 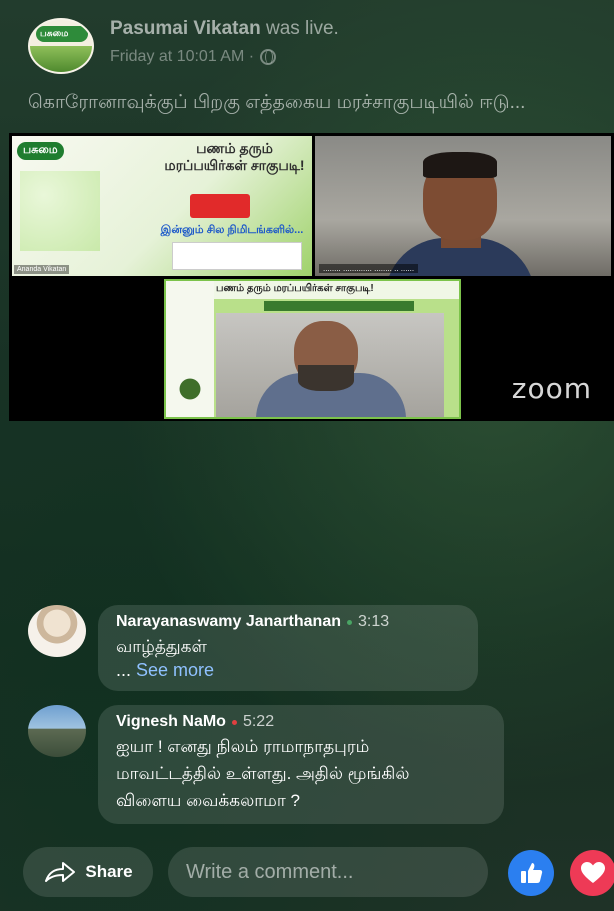 What do you see at coordinates (460, 165) in the screenshot?
I see `speaker-hair` at bounding box center [460, 165].